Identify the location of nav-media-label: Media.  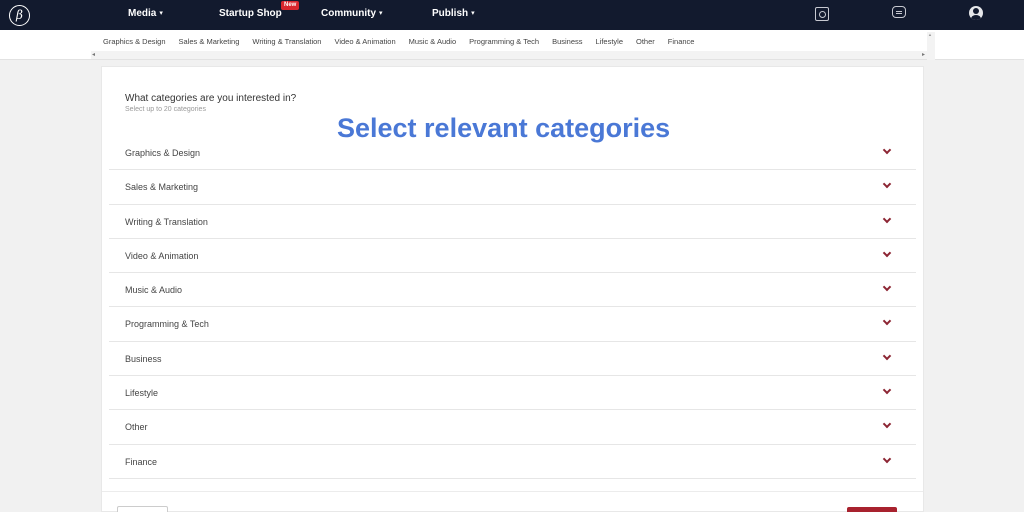
(142, 13).